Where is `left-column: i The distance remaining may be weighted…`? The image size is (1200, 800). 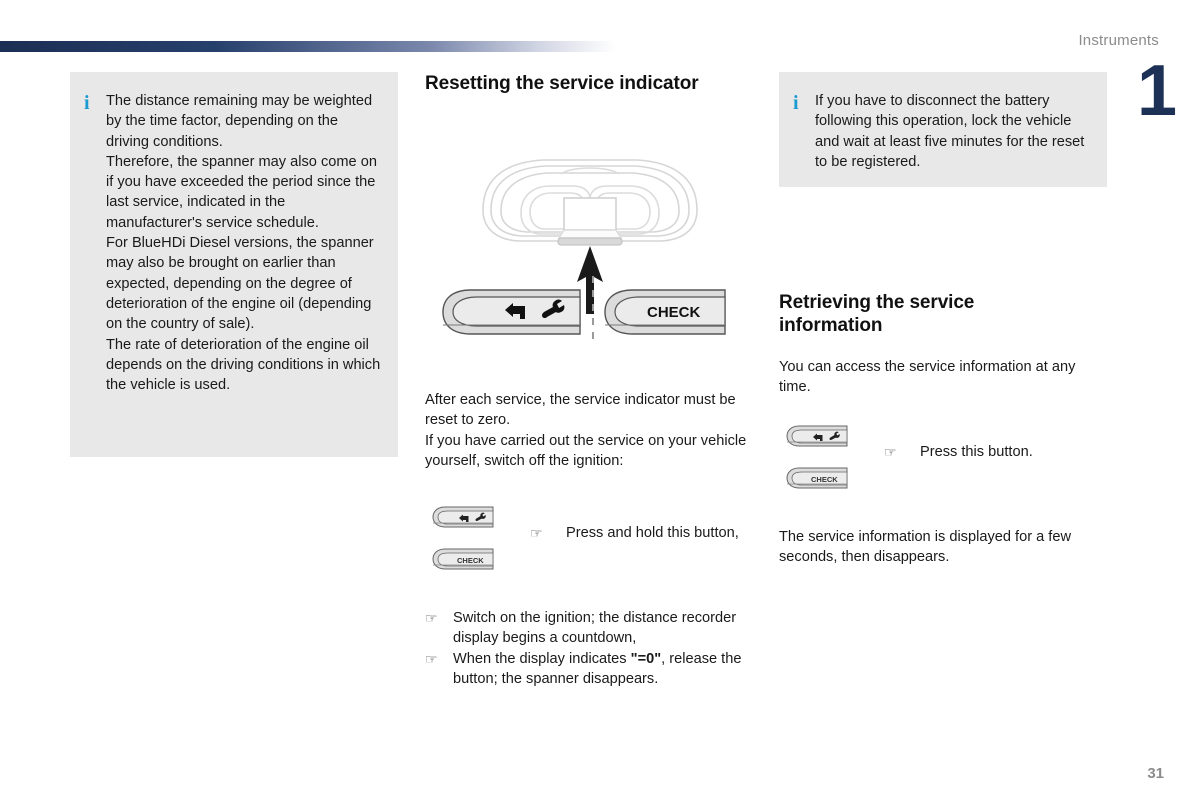
left-column: i The distance remaining may be weighted… is located at coordinates (234, 264).